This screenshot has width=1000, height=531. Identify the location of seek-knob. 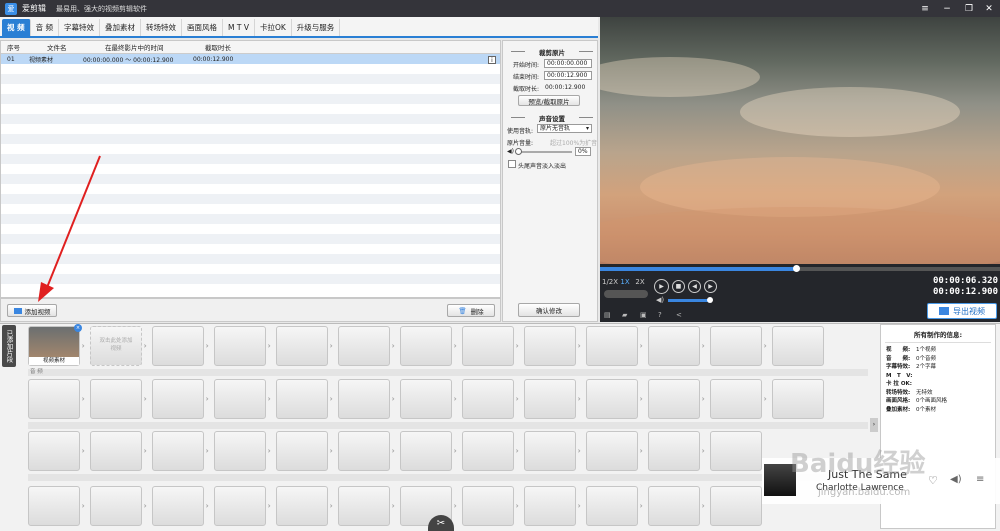
(796, 268).